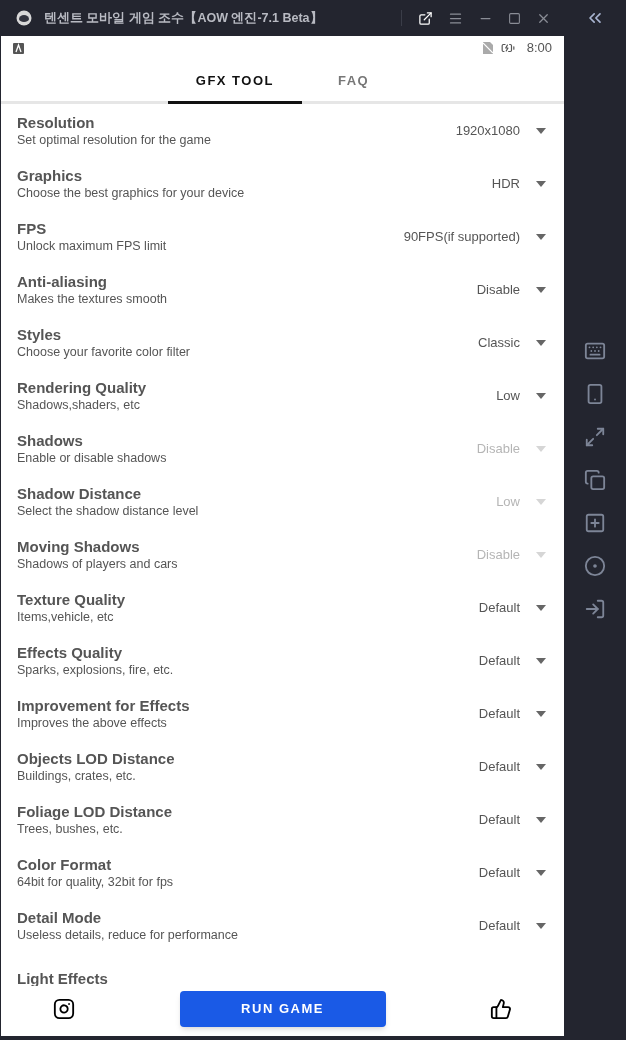 This screenshot has height=1040, width=626. Describe the element at coordinates (56, 122) in the screenshot. I see `setting-title: Resolution` at that location.